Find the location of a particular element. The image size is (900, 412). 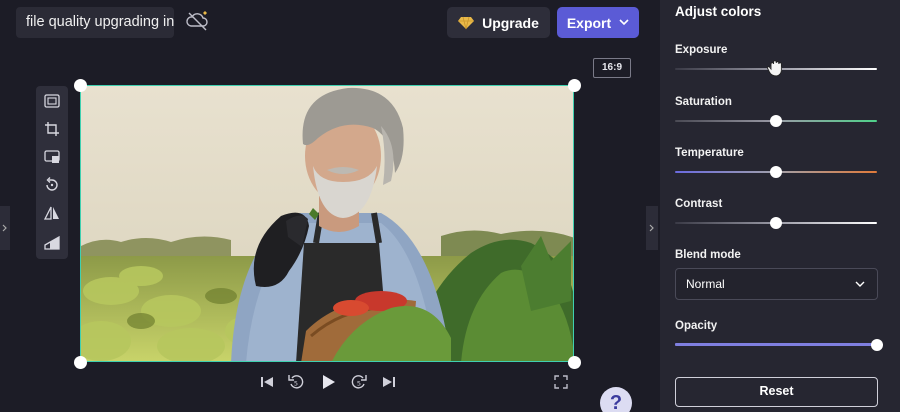

picture-in-picture-icon is located at coordinates (52, 157).